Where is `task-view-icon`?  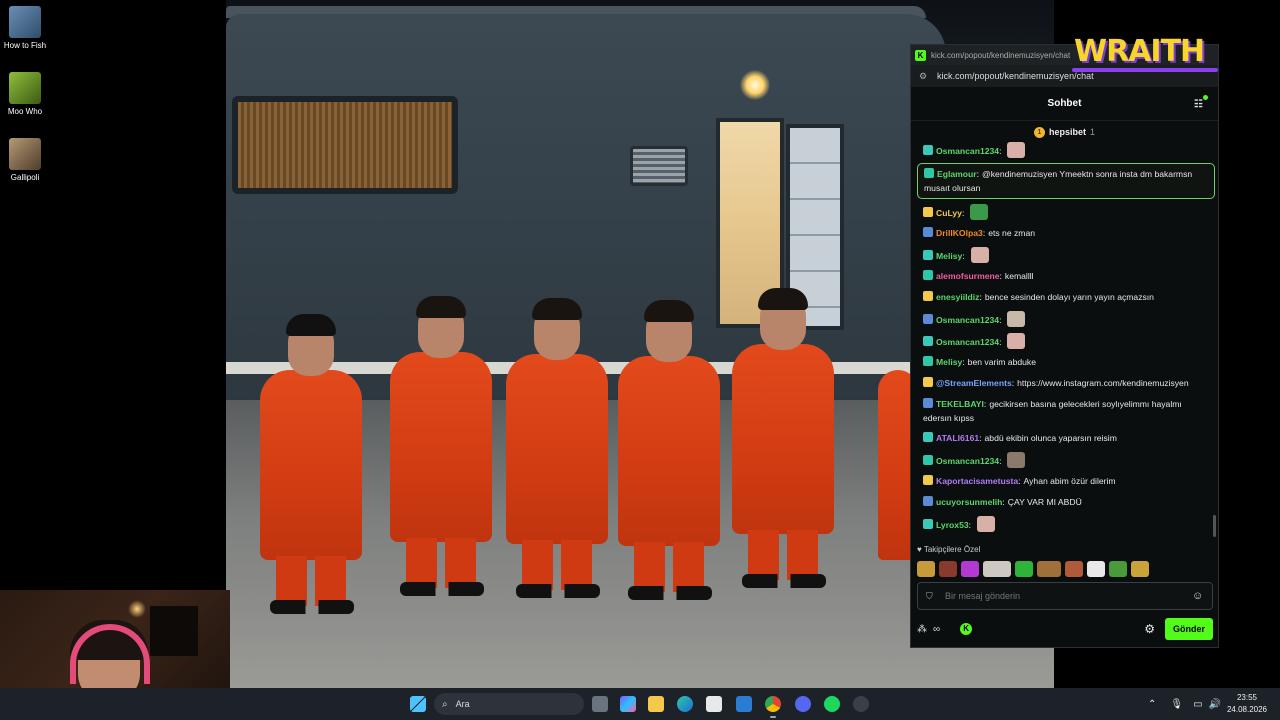 task-view-icon is located at coordinates (600, 704).